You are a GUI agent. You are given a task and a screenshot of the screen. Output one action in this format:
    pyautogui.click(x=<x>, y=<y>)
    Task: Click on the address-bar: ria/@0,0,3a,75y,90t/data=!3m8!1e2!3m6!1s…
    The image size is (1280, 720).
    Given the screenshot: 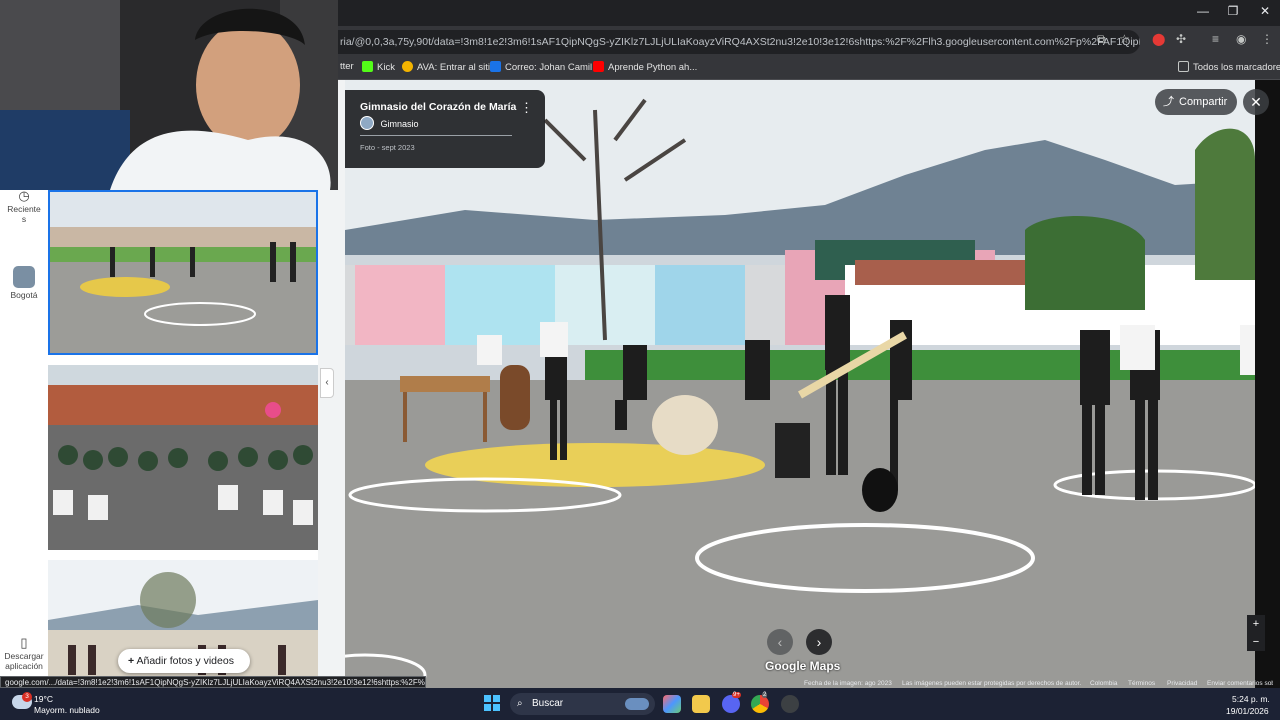 What is the action you would take?
    pyautogui.click(x=710, y=42)
    